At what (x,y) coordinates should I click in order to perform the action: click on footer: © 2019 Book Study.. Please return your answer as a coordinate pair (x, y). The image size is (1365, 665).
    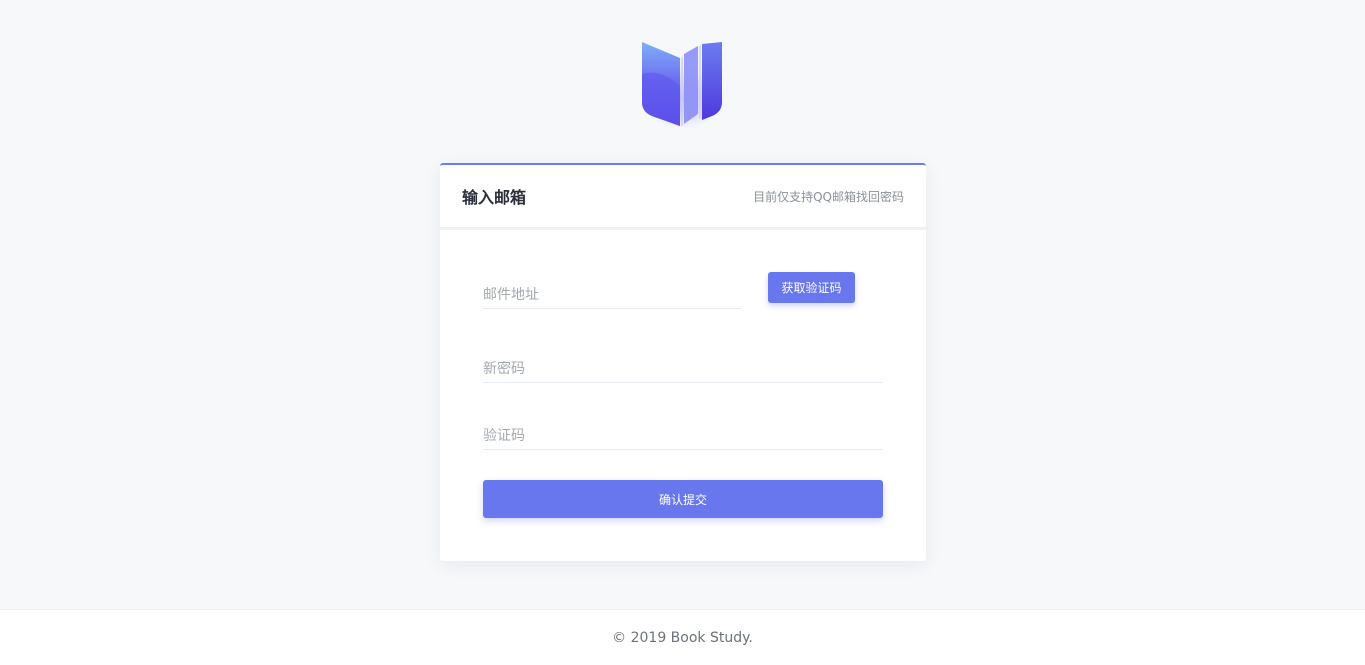
    Looking at the image, I should click on (682, 637).